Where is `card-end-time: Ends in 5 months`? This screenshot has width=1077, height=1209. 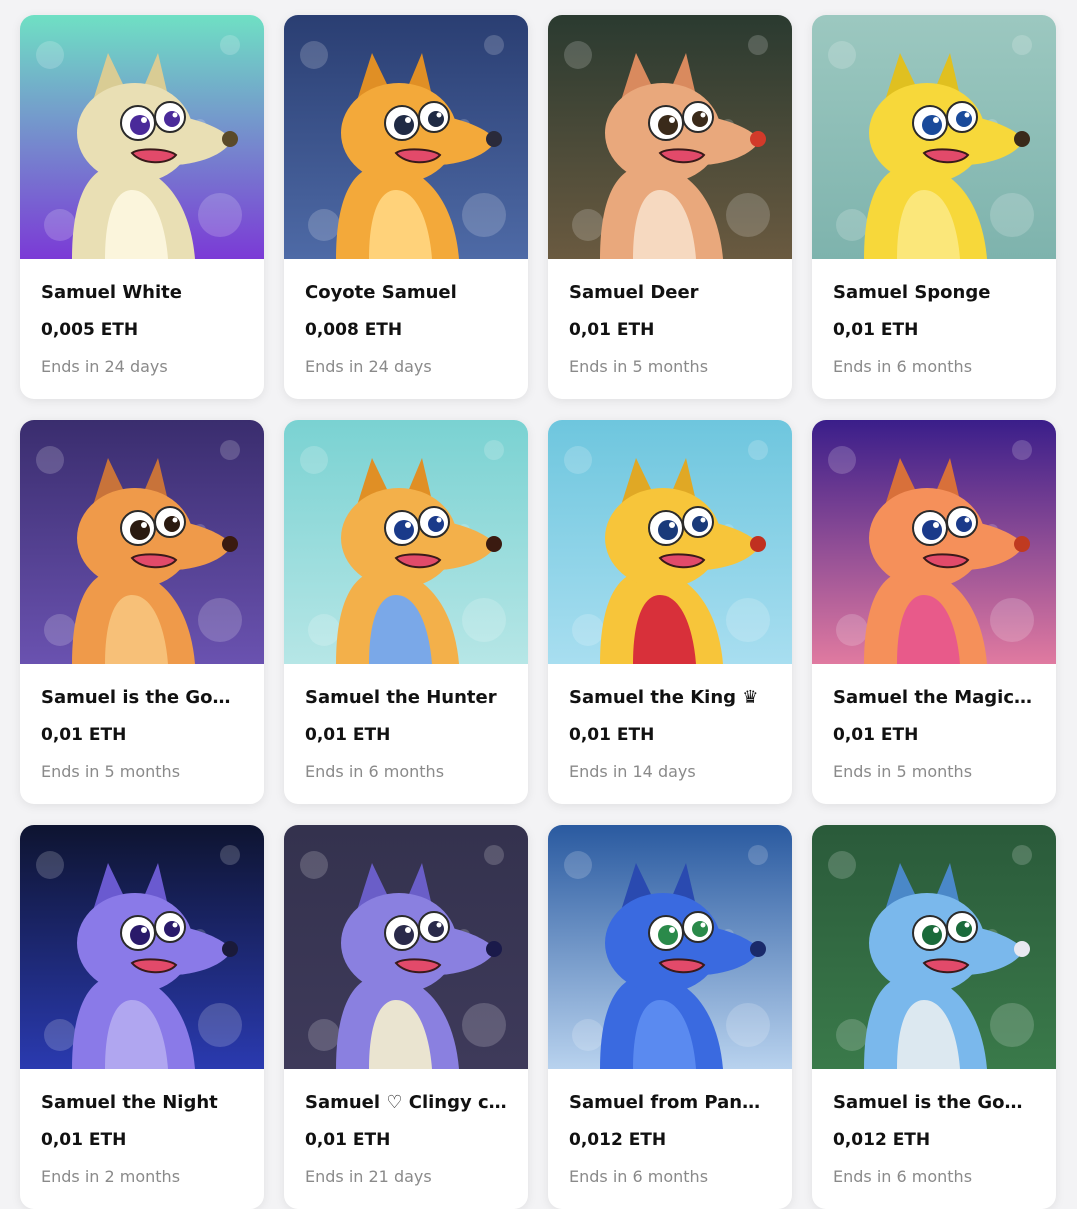
card-end-time: Ends in 5 months is located at coordinates (111, 771).